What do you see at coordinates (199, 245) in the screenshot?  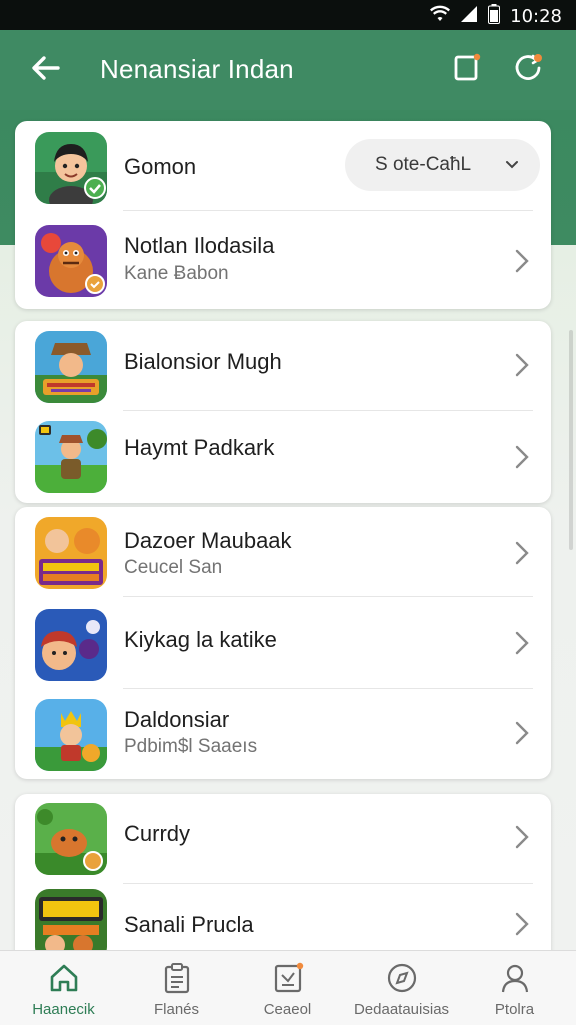 I see `app-title: Notlan Ilodasila` at bounding box center [199, 245].